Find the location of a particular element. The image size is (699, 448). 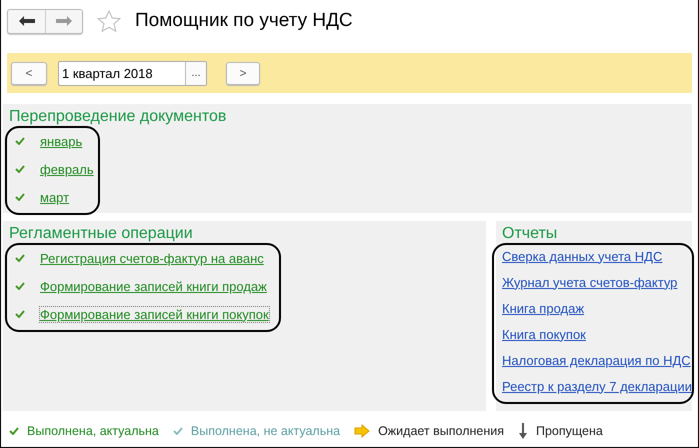

month-link: февраль is located at coordinates (67, 169).